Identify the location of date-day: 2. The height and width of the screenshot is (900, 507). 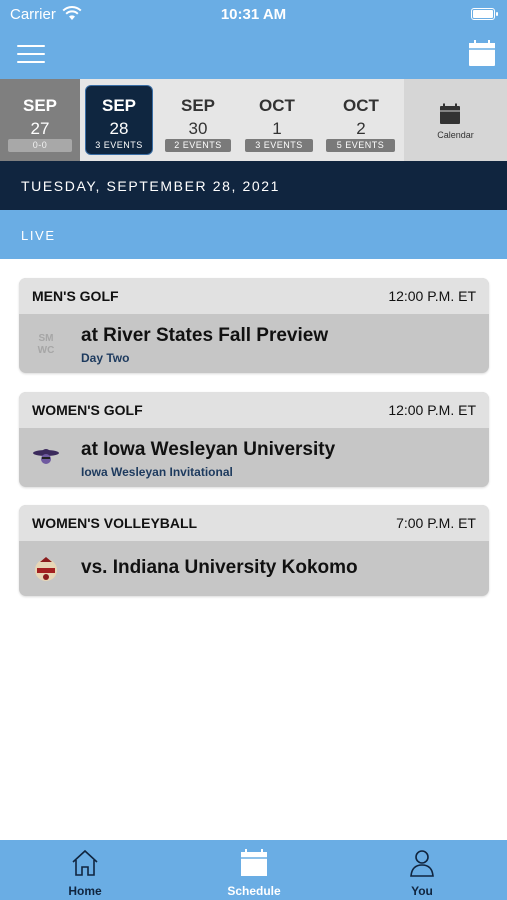
(361, 128).